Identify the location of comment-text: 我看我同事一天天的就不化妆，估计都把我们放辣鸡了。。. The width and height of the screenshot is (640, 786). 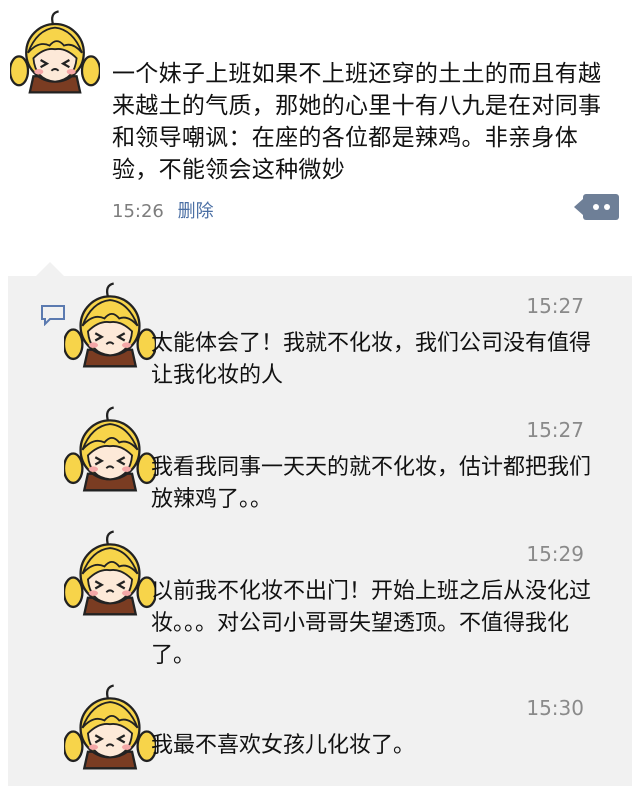
(381, 484).